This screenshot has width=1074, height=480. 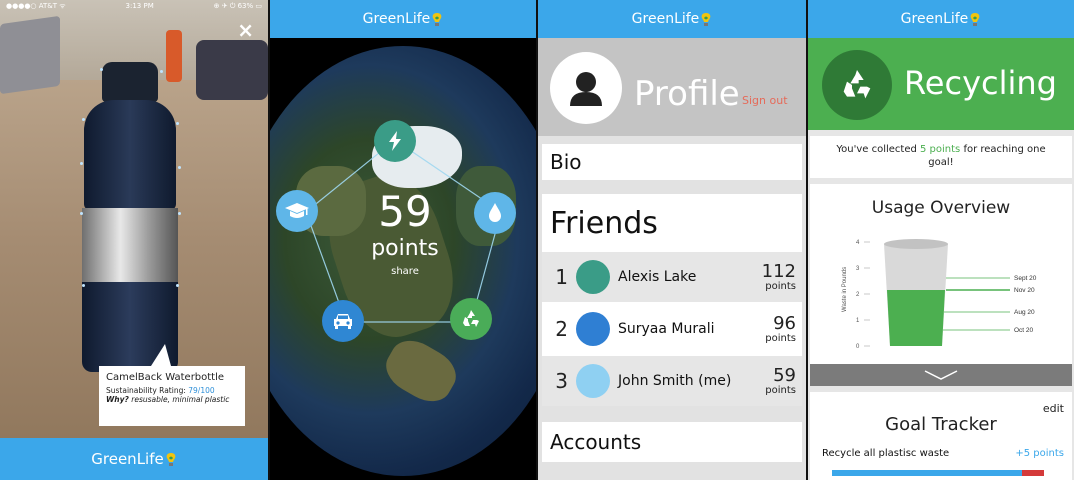 I want to click on friend-points: 96 points, so click(x=780, y=328).